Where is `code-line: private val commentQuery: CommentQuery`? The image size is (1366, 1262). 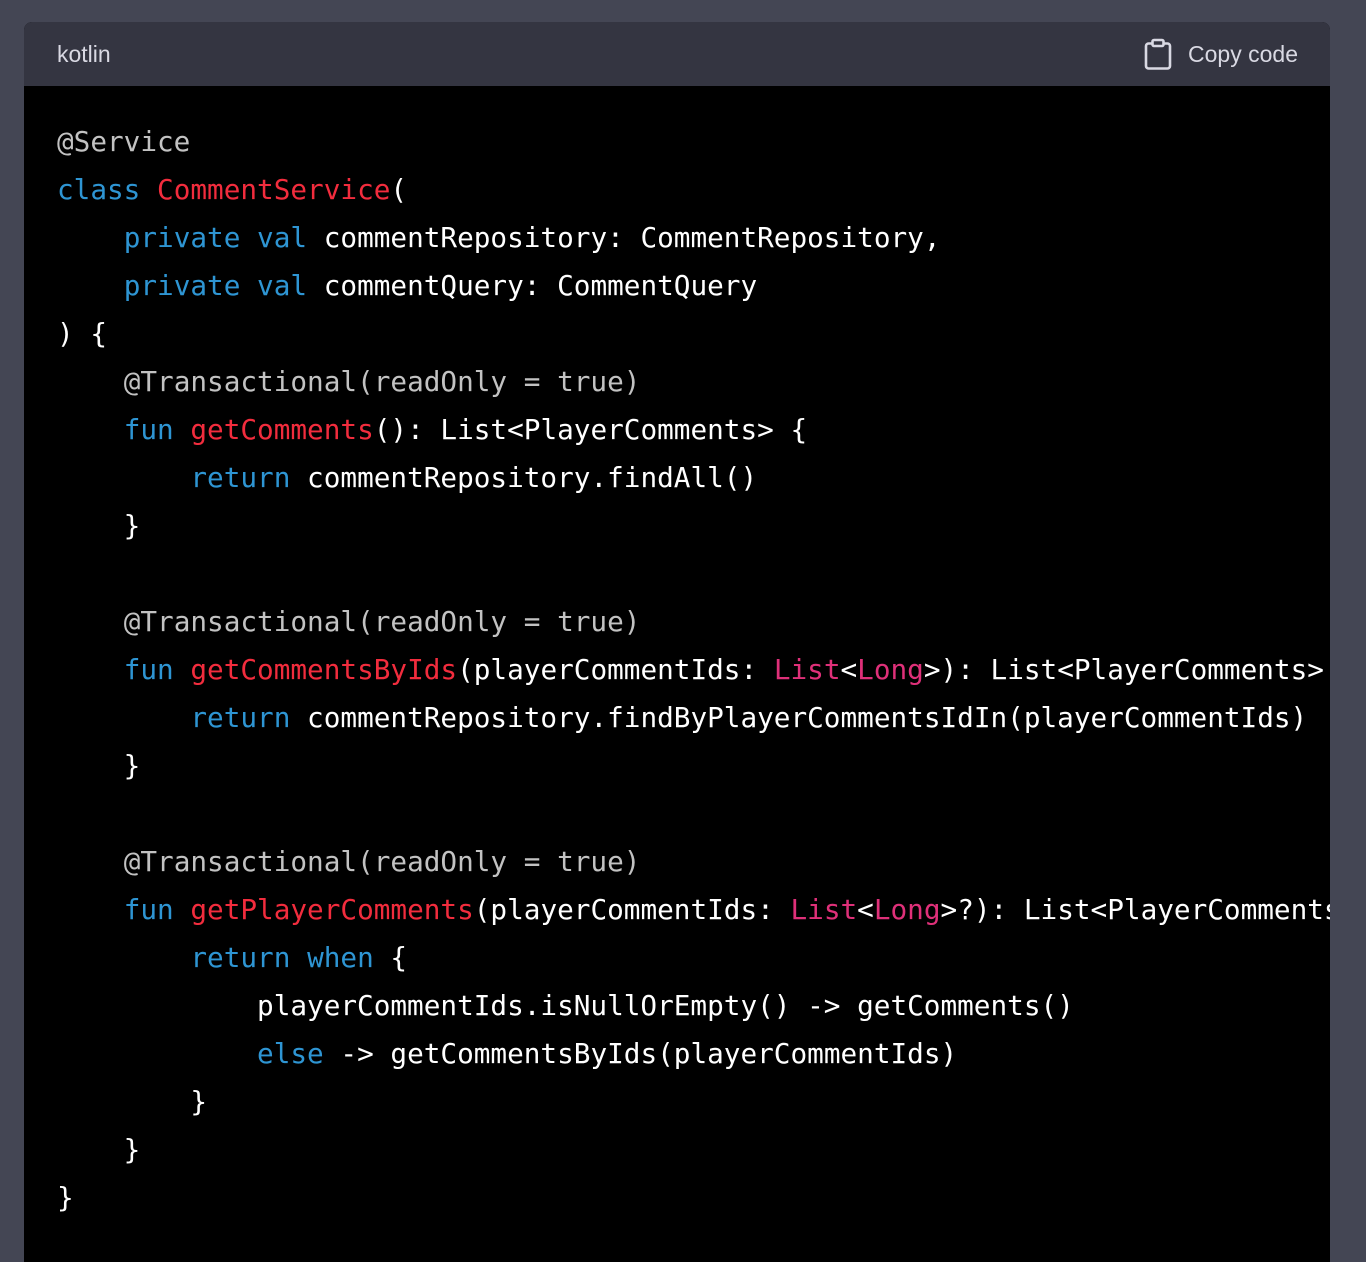 code-line: private val commentQuery: CommentQuery is located at coordinates (693, 286).